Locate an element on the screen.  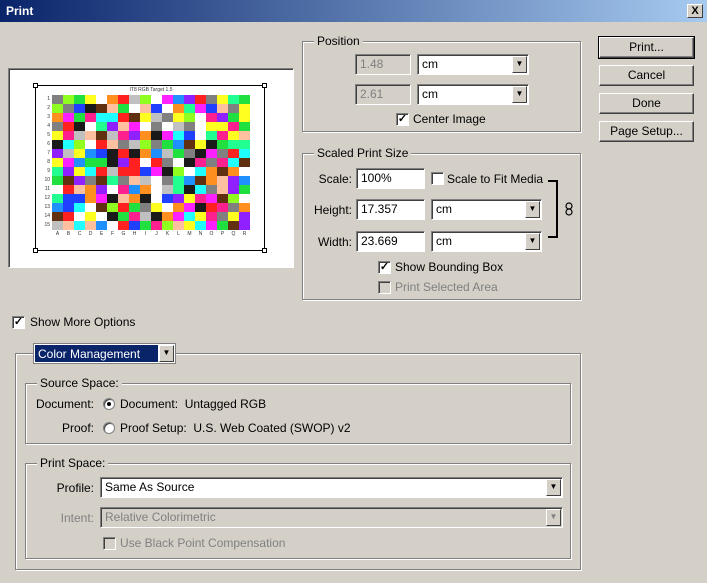
chain-link-icon is located at coordinates (569, 209).